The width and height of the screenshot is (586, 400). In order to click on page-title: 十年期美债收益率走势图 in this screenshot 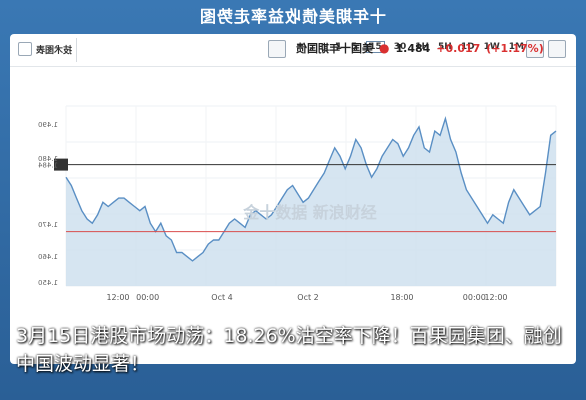, I will do `click(293, 16)`.